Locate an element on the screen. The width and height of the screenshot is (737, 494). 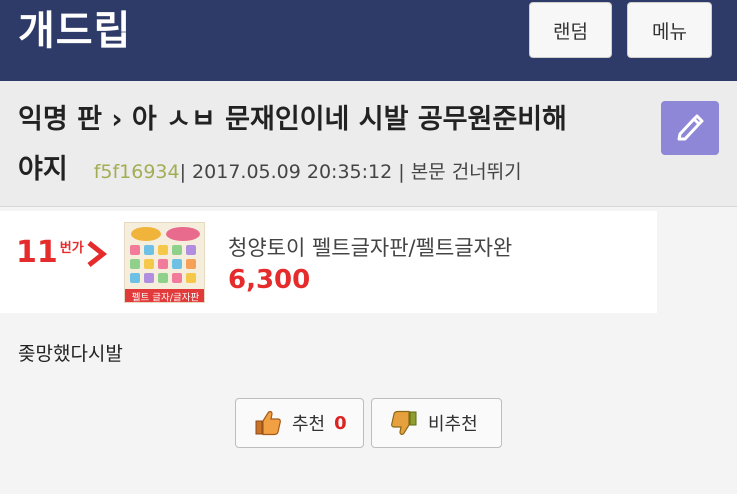
post-meta: | 2017.05.09 20:35:12 | 본문 건너뛰기 is located at coordinates (350, 172).